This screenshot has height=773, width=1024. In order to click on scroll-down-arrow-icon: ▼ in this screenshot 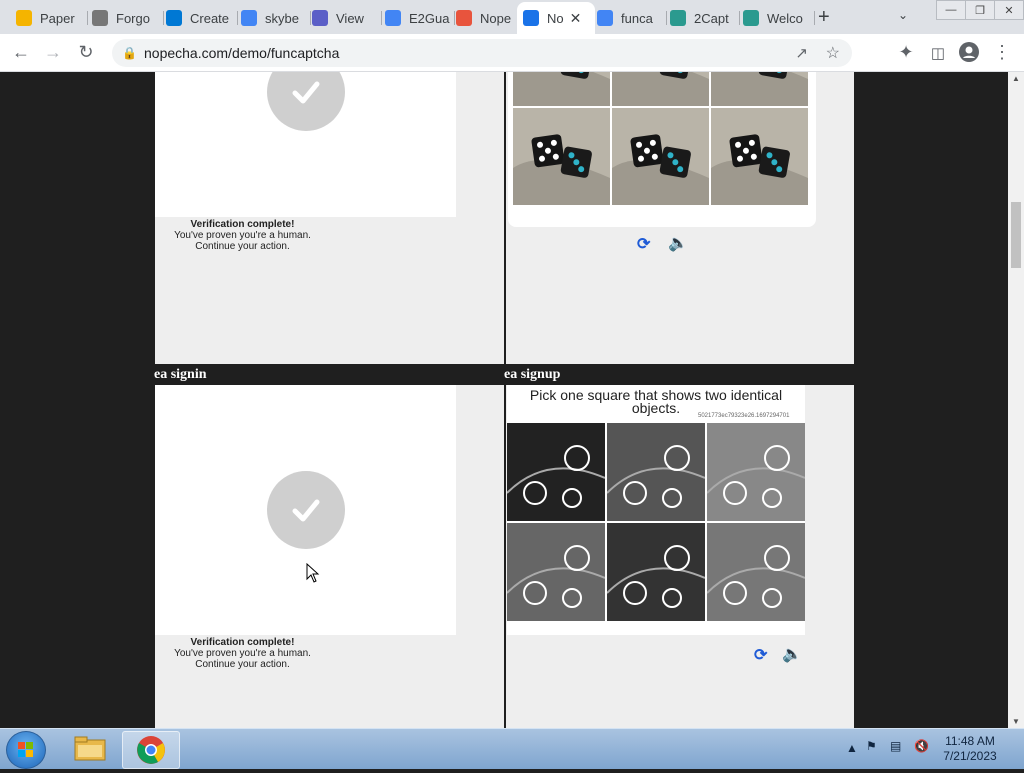, I will do `click(1016, 721)`.